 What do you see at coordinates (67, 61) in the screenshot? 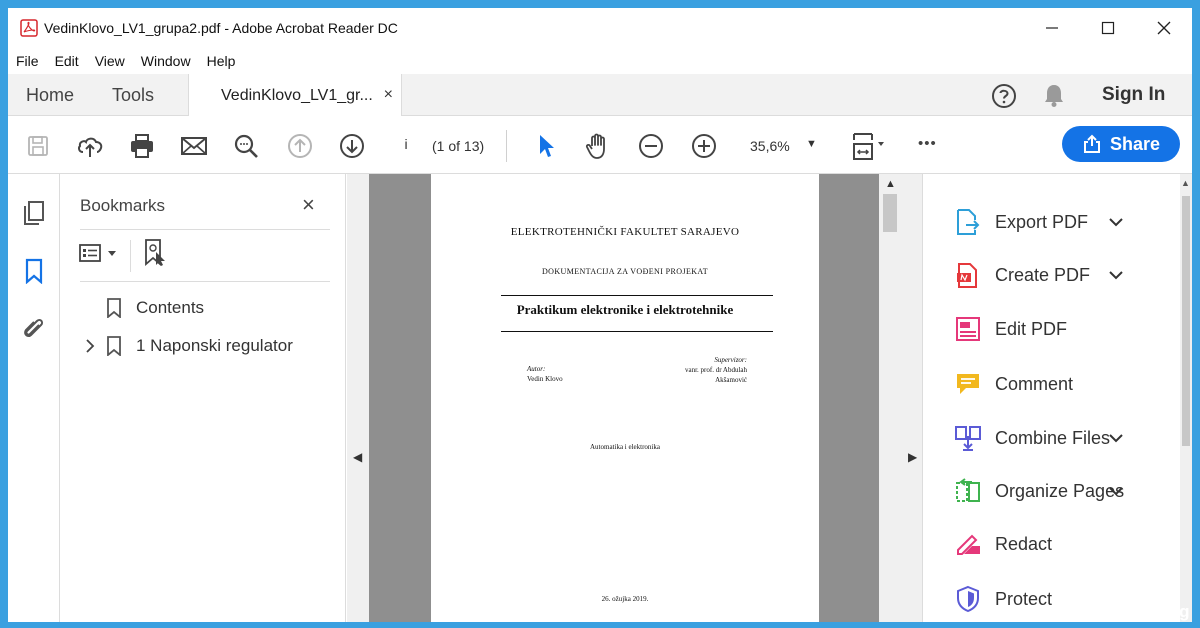
I see `menu-edit: Edit` at bounding box center [67, 61].